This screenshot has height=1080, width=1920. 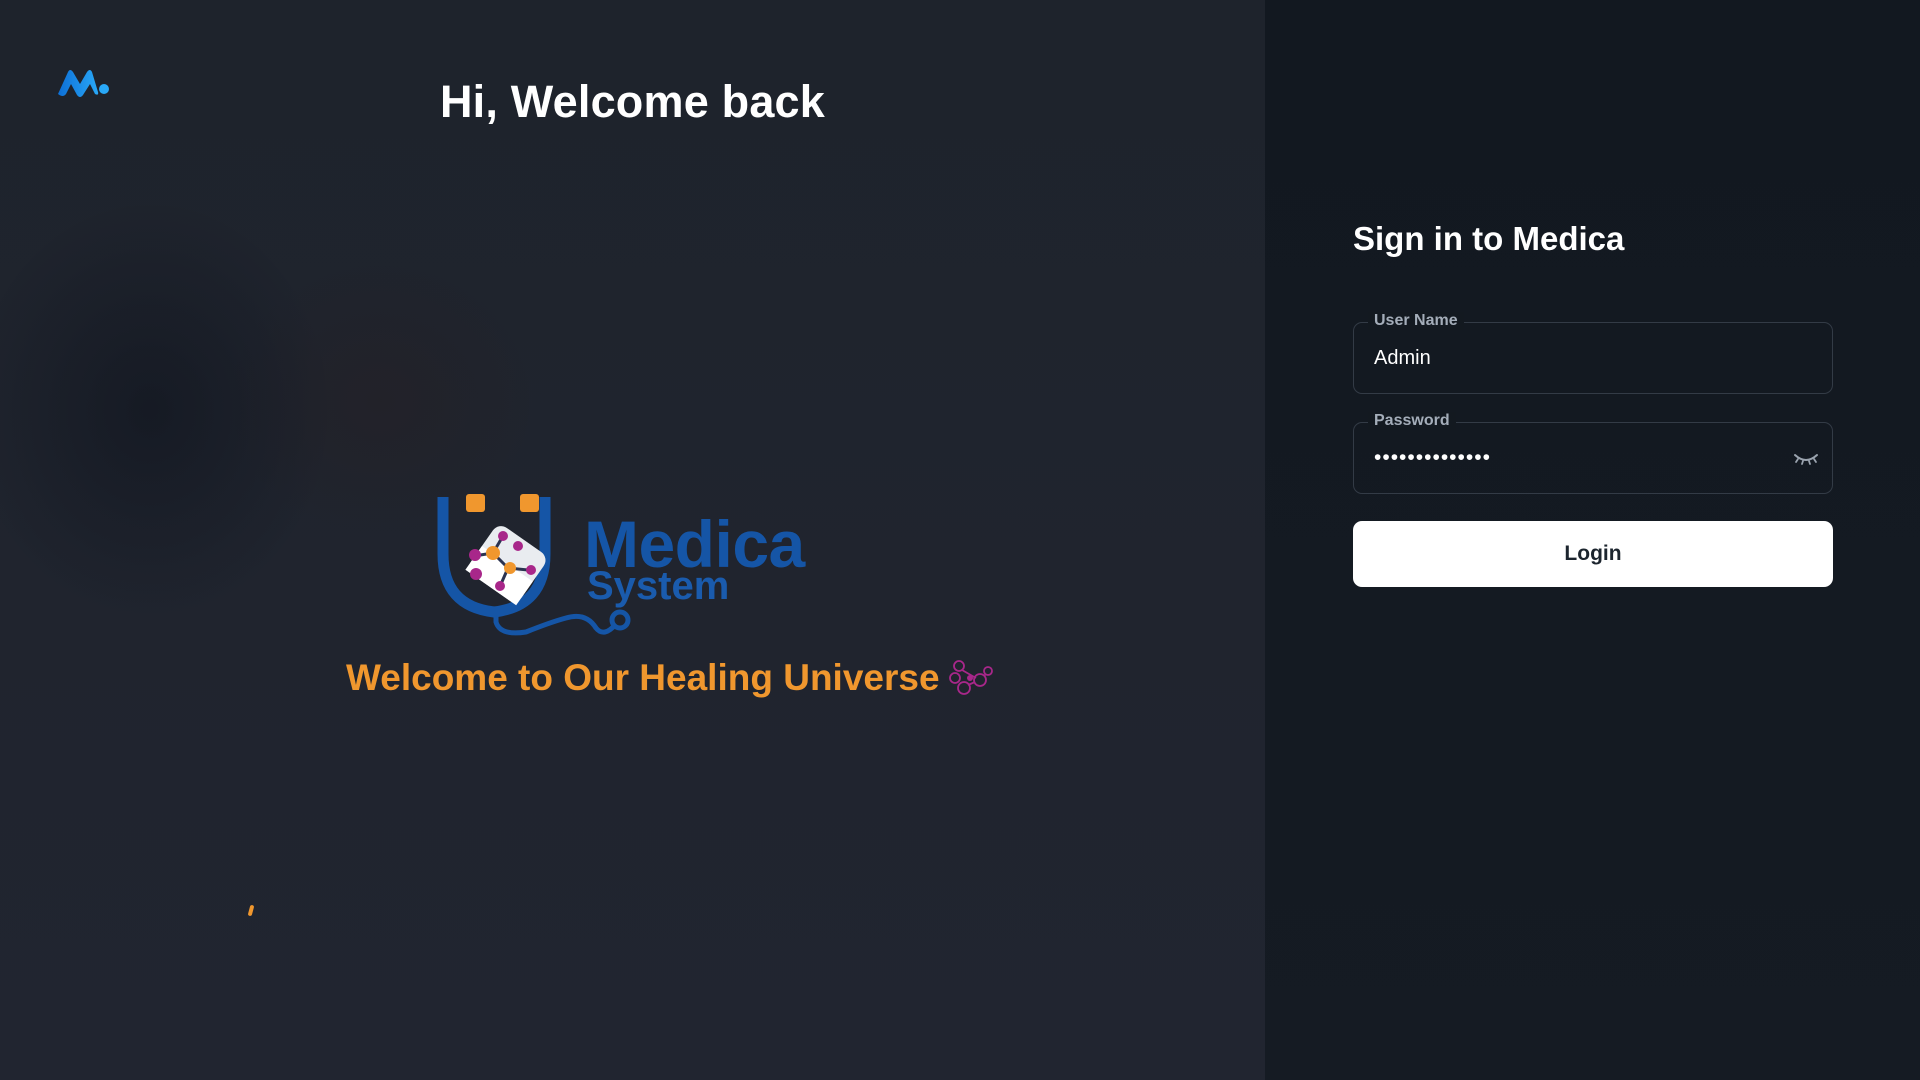 What do you see at coordinates (1574, 458) in the screenshot?
I see `password-input: ••••••••••••••` at bounding box center [1574, 458].